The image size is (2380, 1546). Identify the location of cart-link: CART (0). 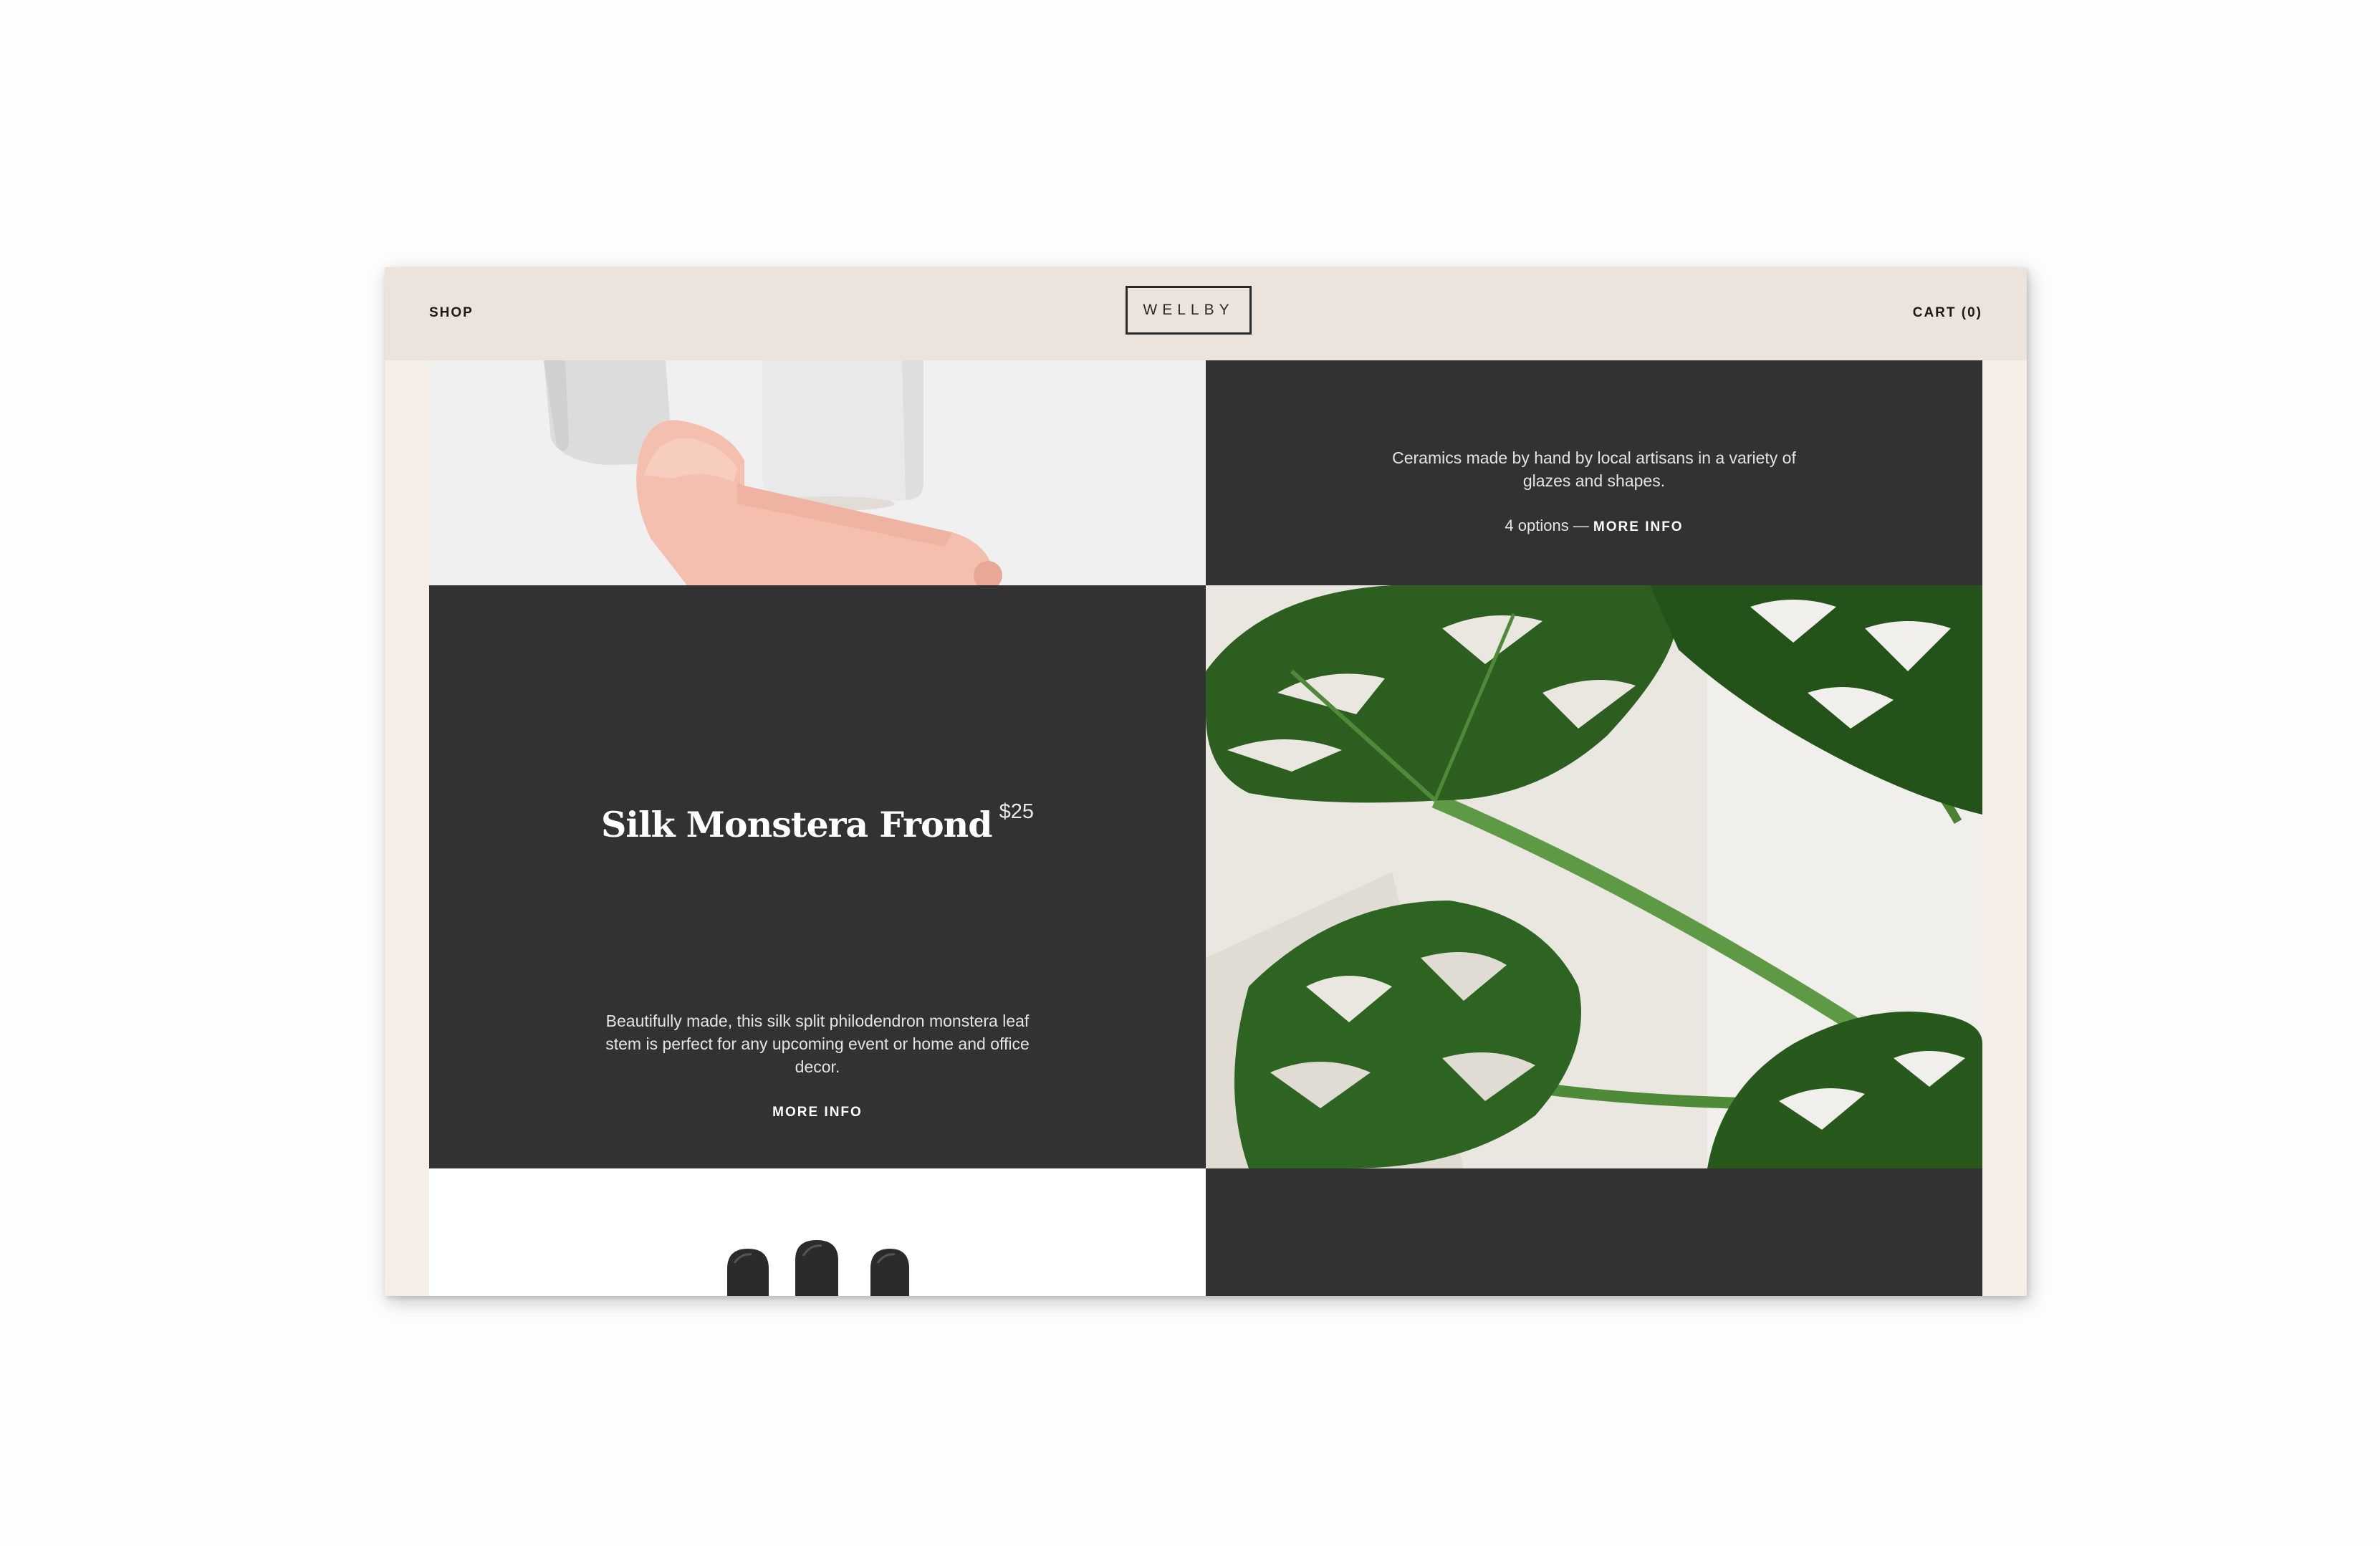
(1947, 313).